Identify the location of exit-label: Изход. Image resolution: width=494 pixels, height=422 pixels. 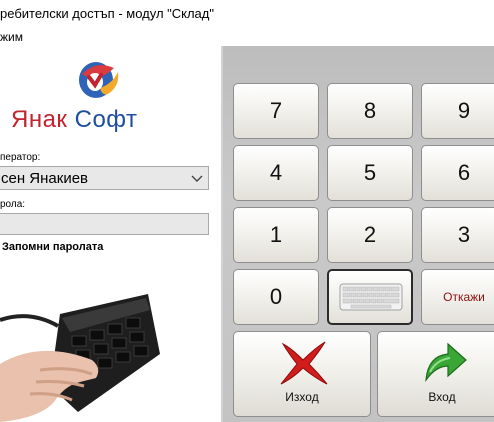
(302, 397).